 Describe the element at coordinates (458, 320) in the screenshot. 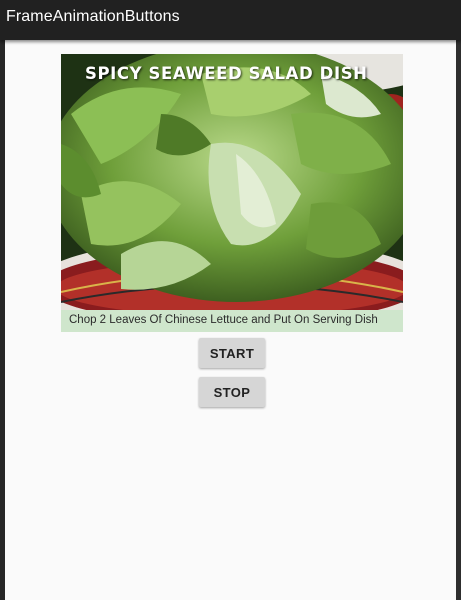

I see `window-edge-right` at that location.